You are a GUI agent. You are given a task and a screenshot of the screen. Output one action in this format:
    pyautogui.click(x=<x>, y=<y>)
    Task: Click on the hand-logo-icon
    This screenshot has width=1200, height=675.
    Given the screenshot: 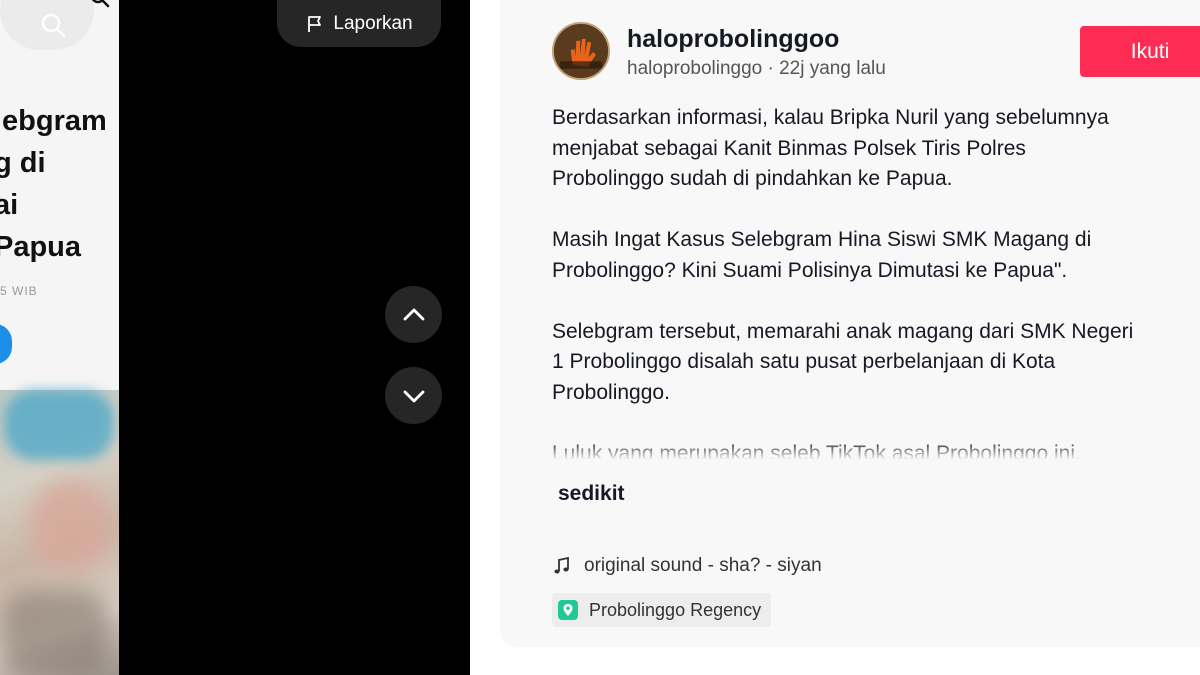 What is the action you would take?
    pyautogui.click(x=581, y=51)
    